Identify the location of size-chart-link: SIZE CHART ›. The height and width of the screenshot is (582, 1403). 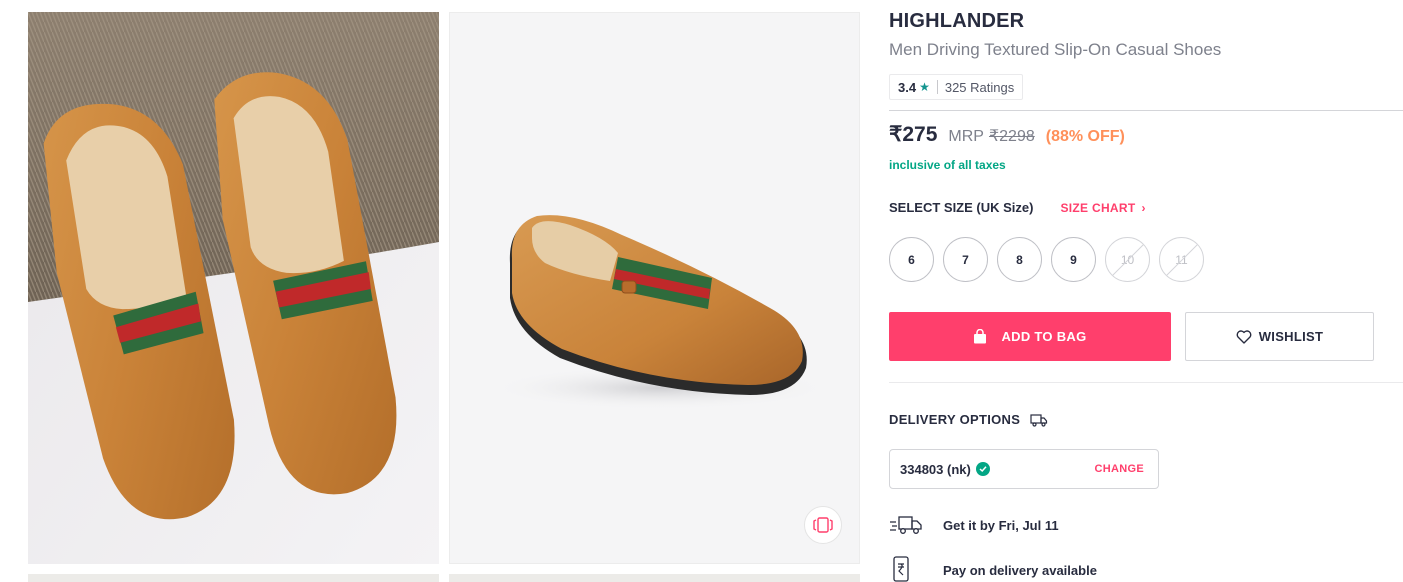
(1102, 208).